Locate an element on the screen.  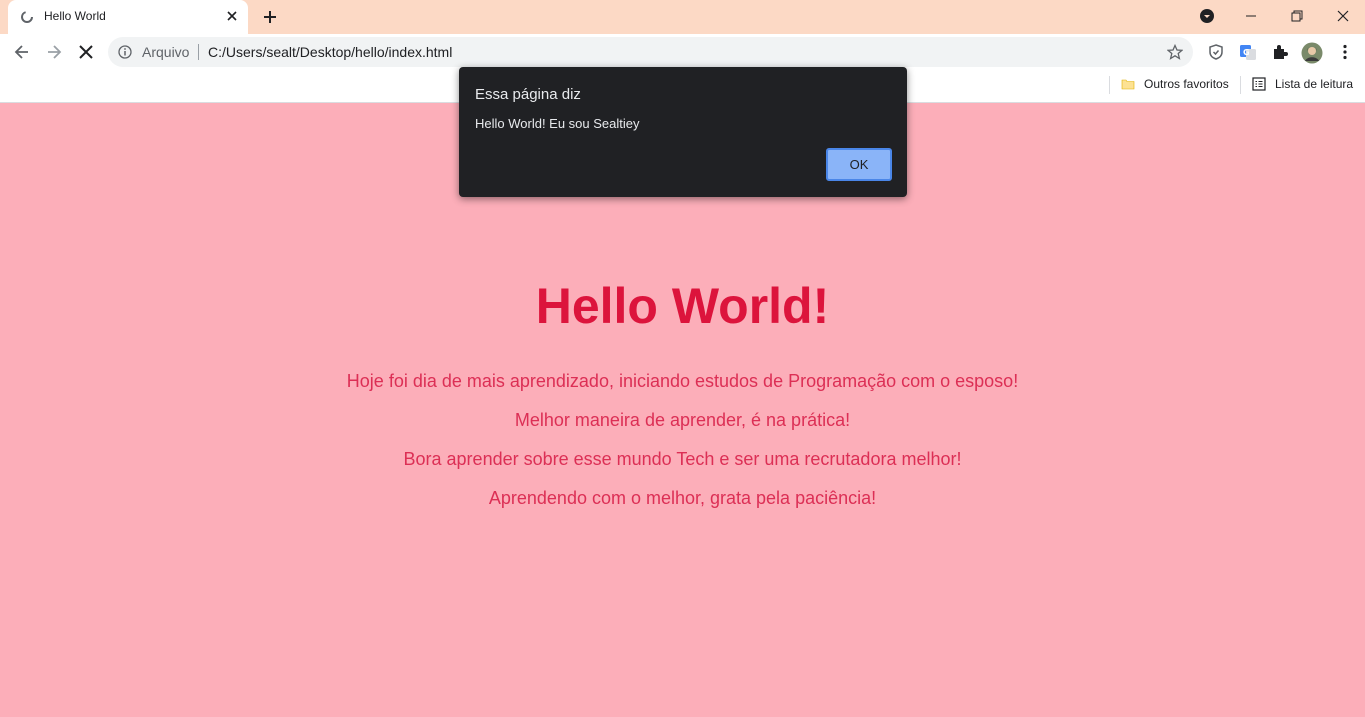
minimize-icon is located at coordinates (1251, 16).